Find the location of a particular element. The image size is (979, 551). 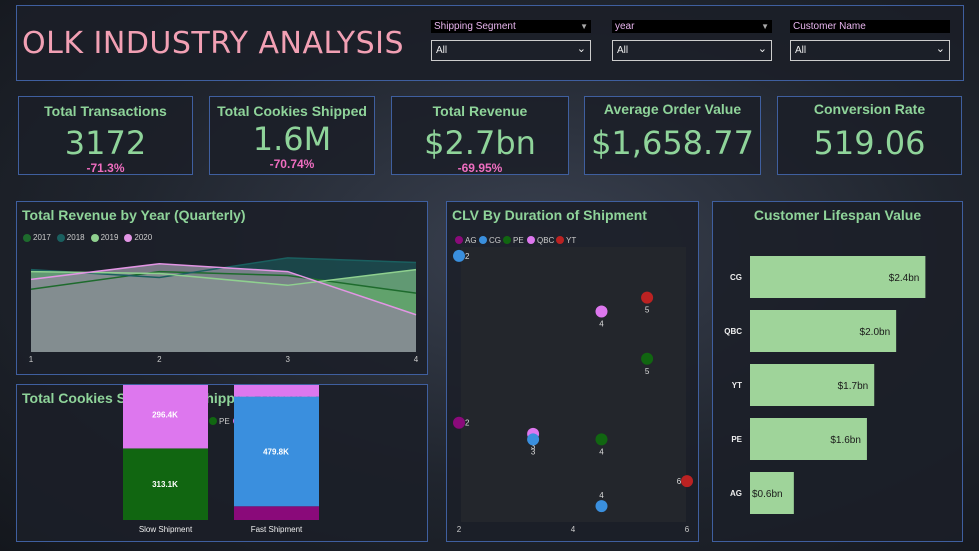

slicer-year: year ▼ All ⌄ is located at coordinates (692, 40).